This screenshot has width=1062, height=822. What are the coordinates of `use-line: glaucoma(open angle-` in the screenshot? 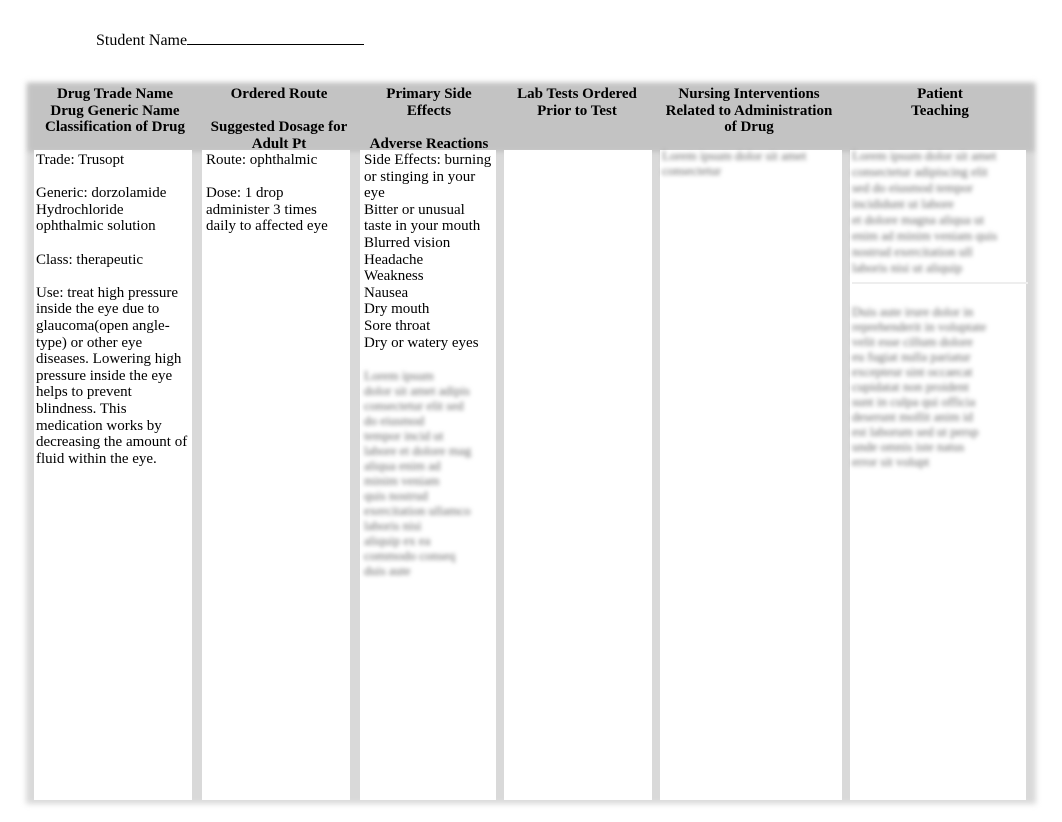 It's located at (103, 325).